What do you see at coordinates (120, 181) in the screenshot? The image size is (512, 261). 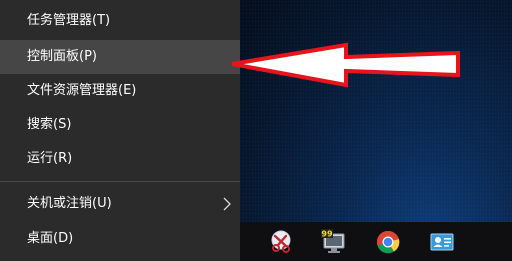 I see `menu-separator` at bounding box center [120, 181].